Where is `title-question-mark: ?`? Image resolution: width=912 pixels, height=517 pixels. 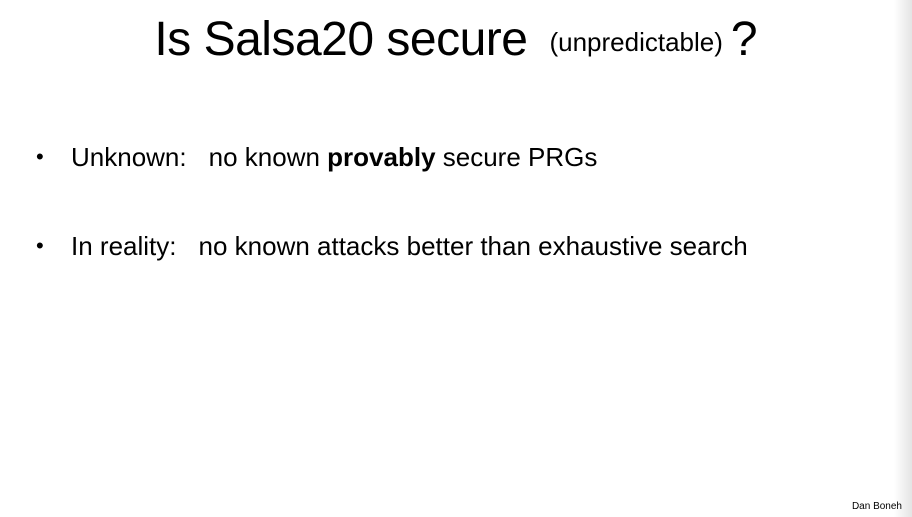
title-question-mark: ? is located at coordinates (744, 39).